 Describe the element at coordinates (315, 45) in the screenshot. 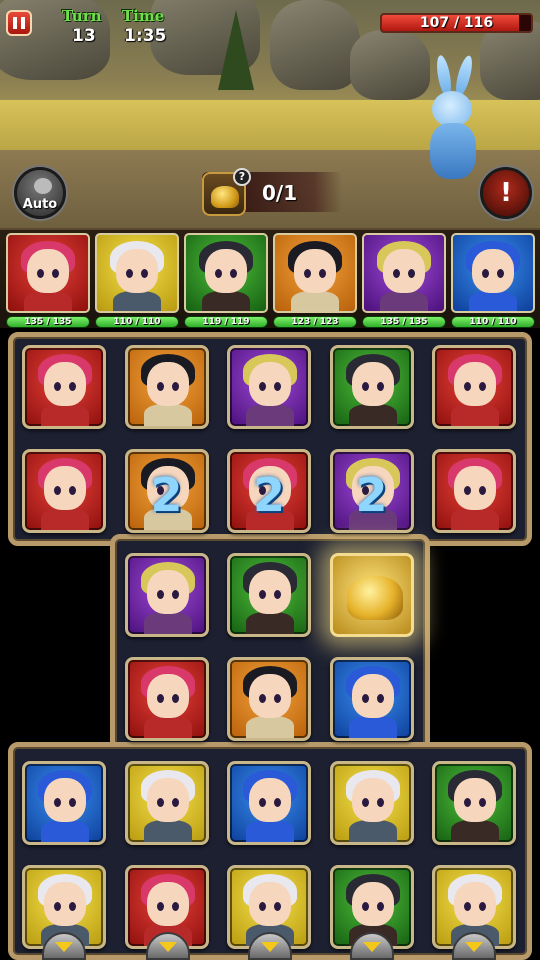

I see `rock` at that location.